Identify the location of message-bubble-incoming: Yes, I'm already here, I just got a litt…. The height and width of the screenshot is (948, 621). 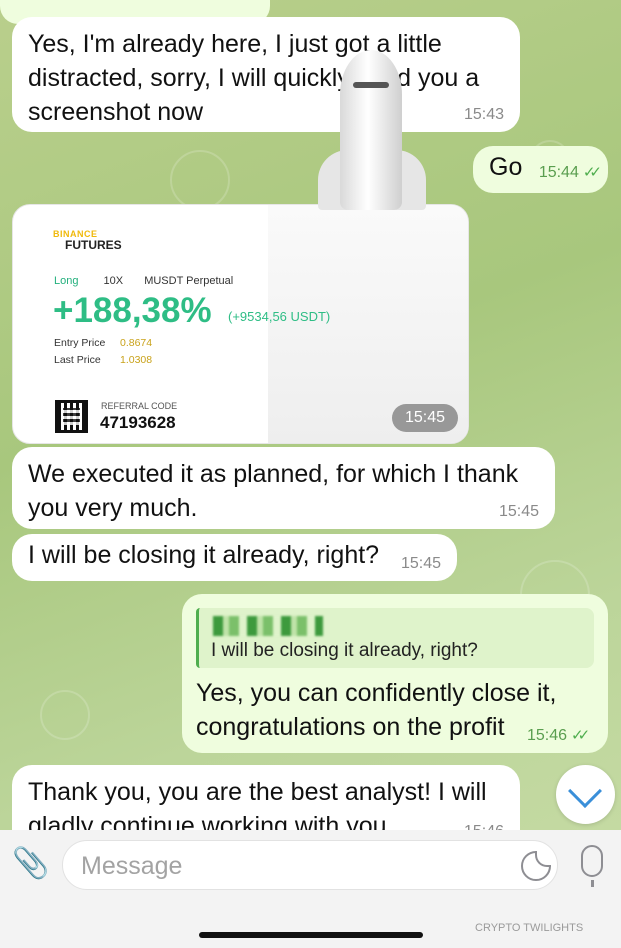
(266, 74).